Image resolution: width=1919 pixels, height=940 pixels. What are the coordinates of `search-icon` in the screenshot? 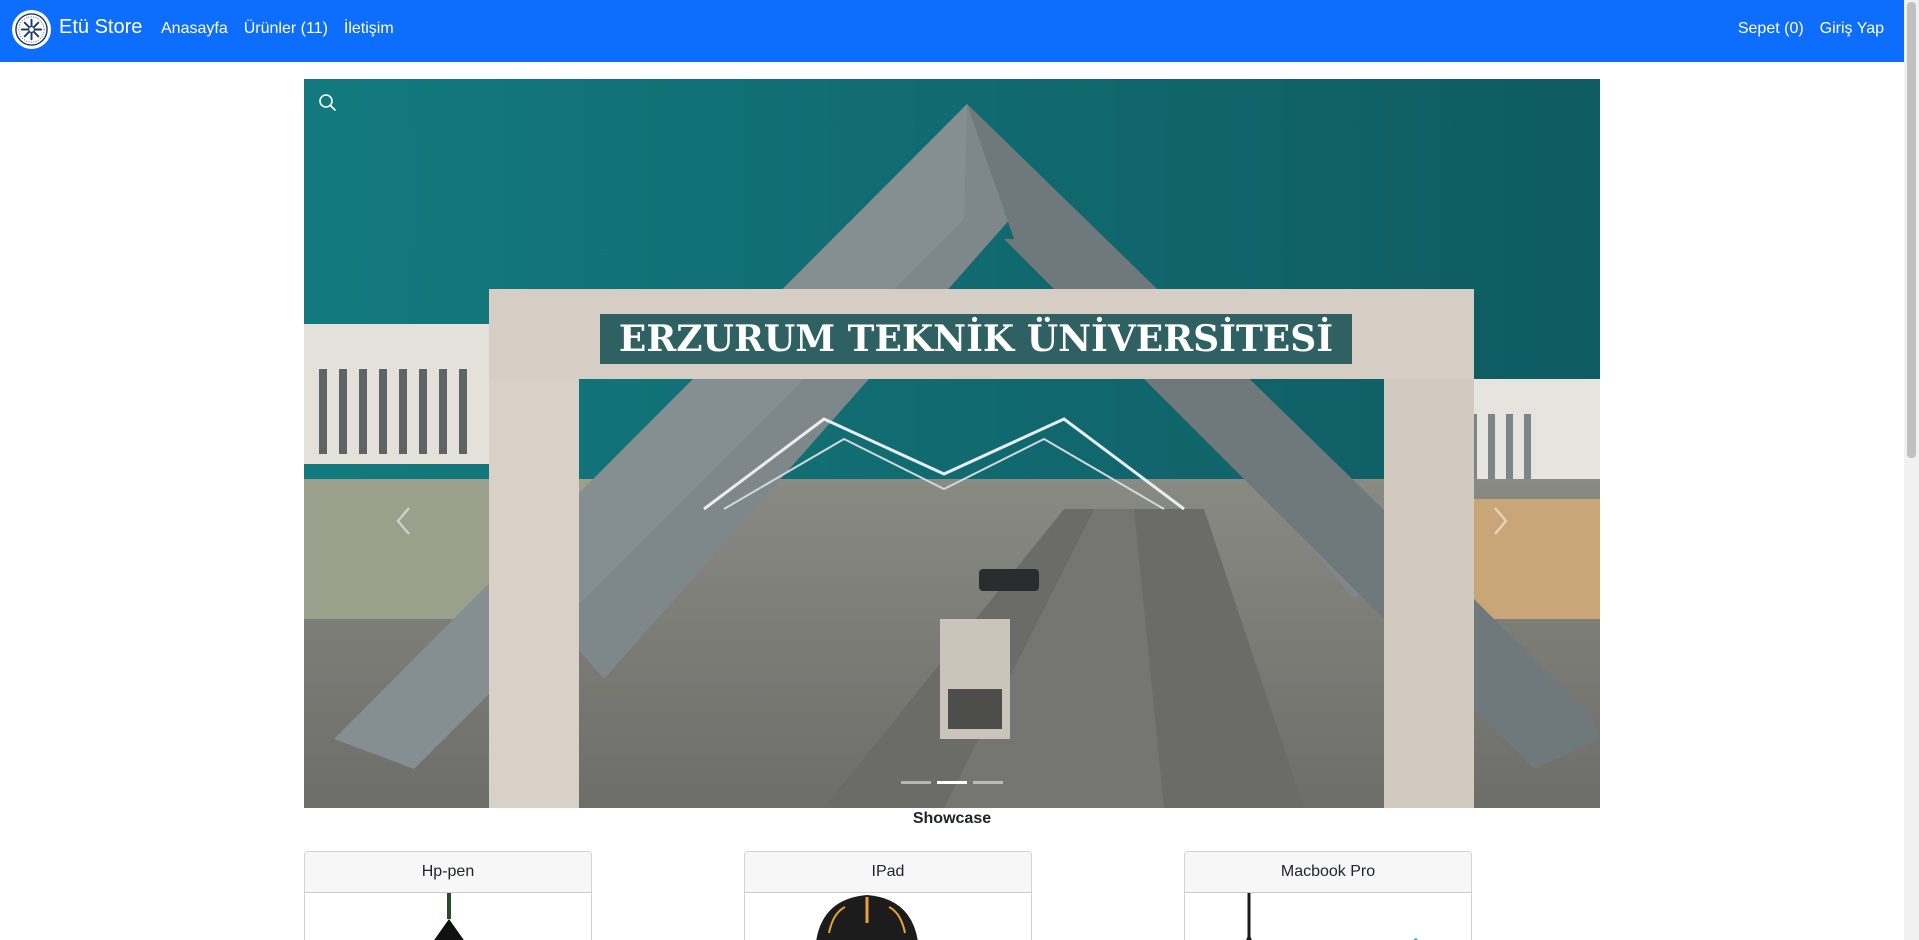 It's located at (328, 103).